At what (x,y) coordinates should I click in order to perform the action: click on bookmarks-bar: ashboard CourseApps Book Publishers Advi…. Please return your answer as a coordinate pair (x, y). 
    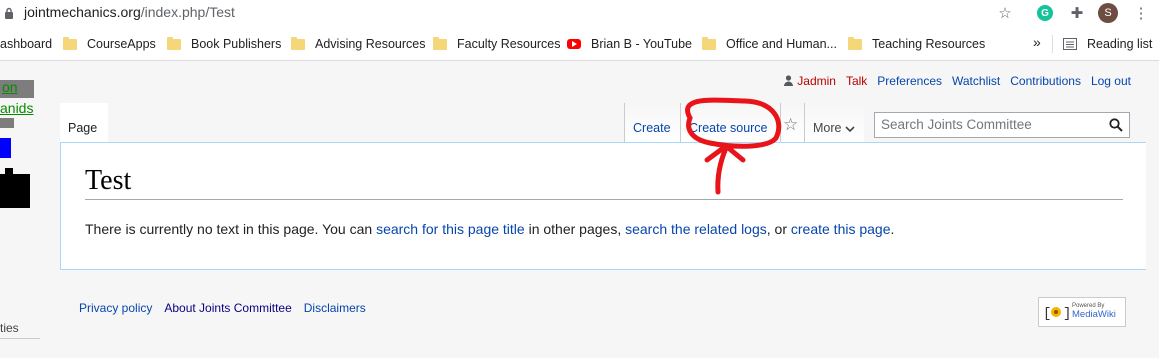
    Looking at the image, I should click on (579, 44).